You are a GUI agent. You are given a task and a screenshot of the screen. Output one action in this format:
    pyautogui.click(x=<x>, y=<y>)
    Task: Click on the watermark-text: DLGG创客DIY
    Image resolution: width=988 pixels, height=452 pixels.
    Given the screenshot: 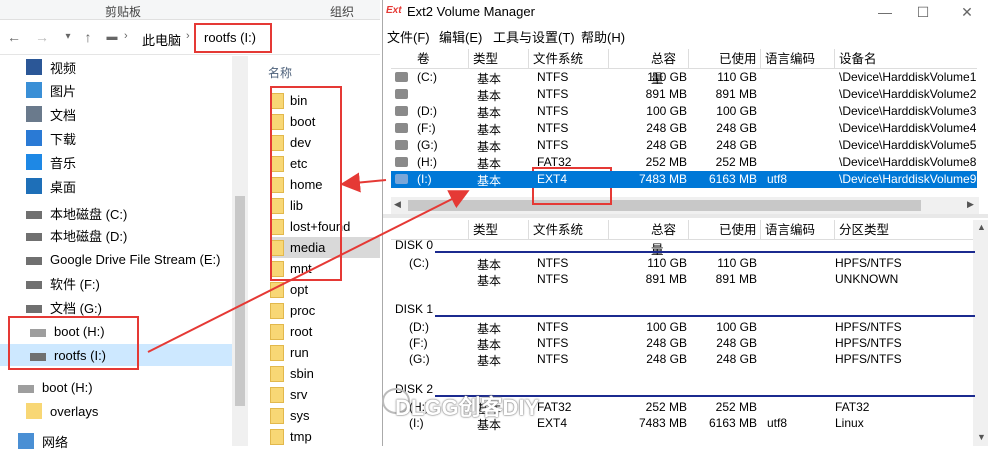 What is the action you would take?
    pyautogui.click(x=467, y=407)
    